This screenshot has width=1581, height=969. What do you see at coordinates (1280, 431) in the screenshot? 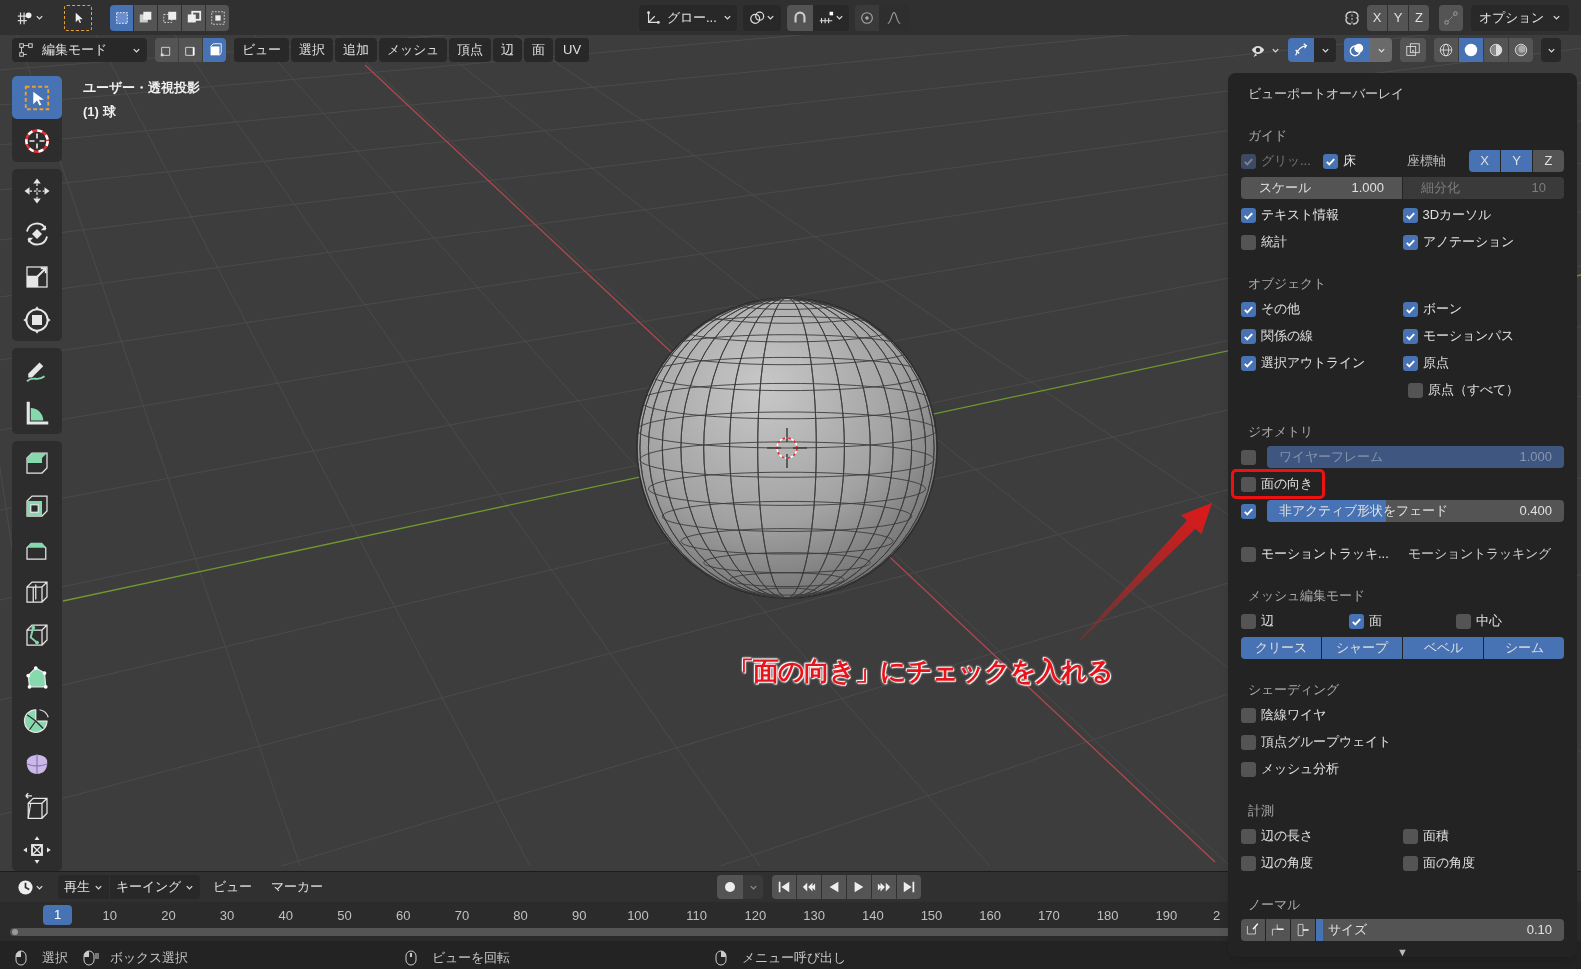
I see `section-title: ジオメトリ` at bounding box center [1280, 431].